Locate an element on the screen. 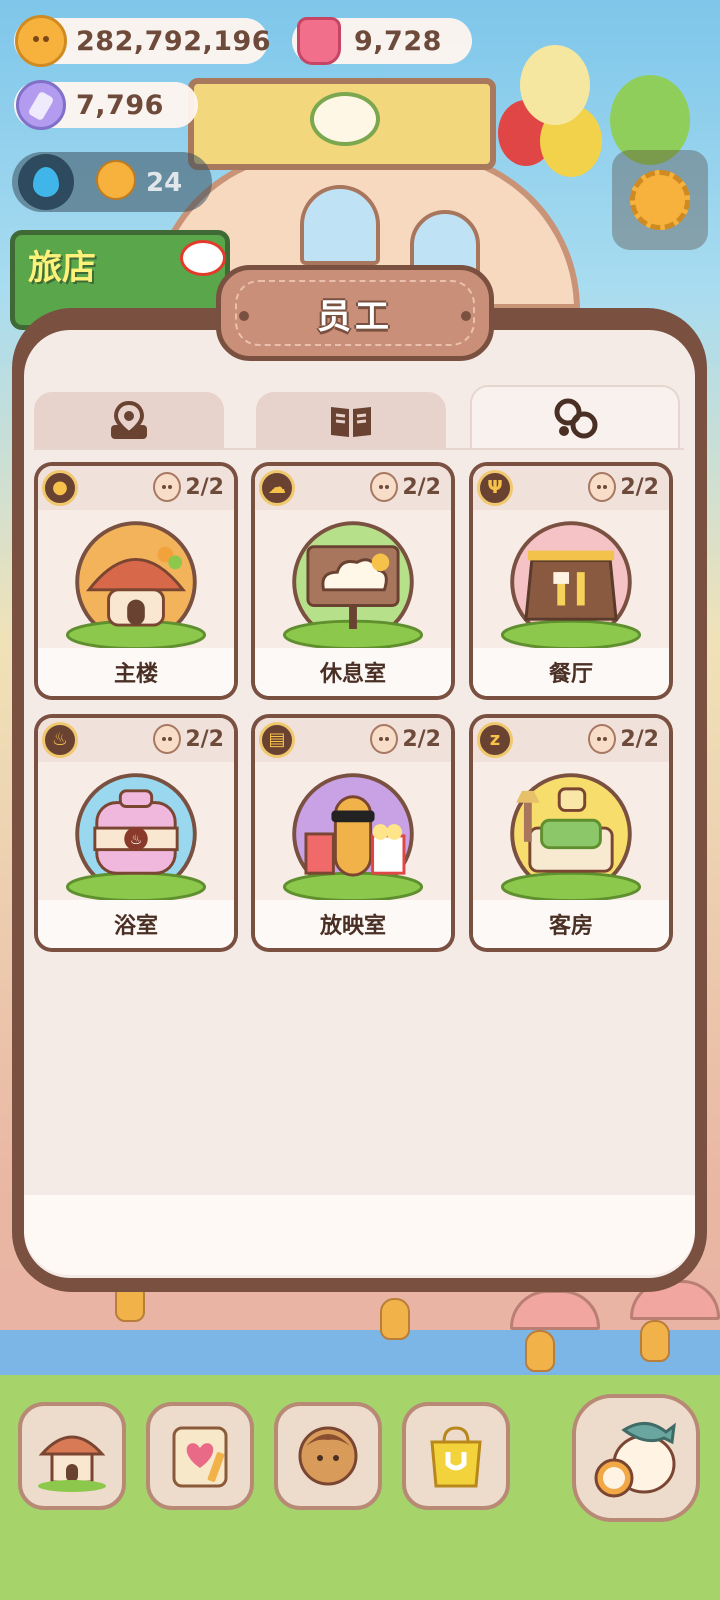 Image resolution: width=720 pixels, height=1600 pixels. room-card: Ψ 2/2 餐厅 is located at coordinates (571, 581).